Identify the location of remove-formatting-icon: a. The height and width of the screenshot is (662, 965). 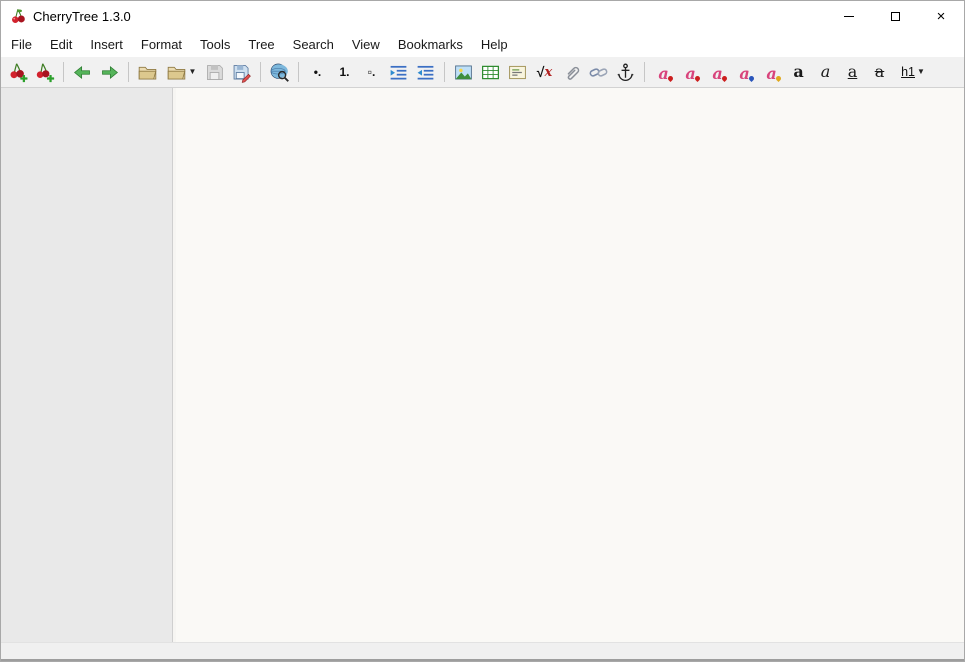
(691, 72).